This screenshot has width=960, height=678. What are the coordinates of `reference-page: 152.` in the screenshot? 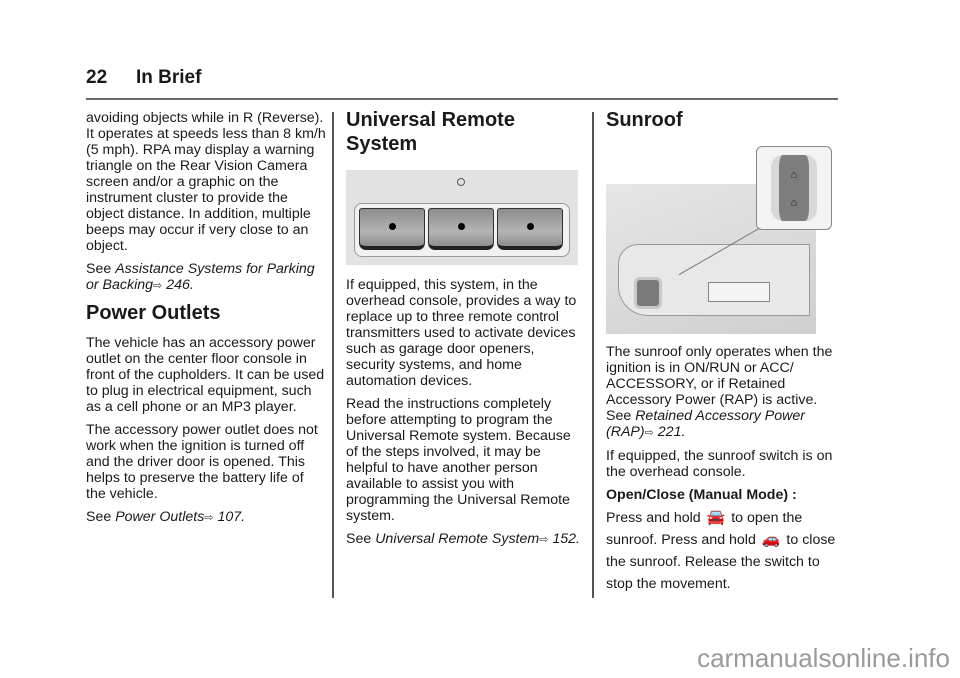 It's located at (564, 539).